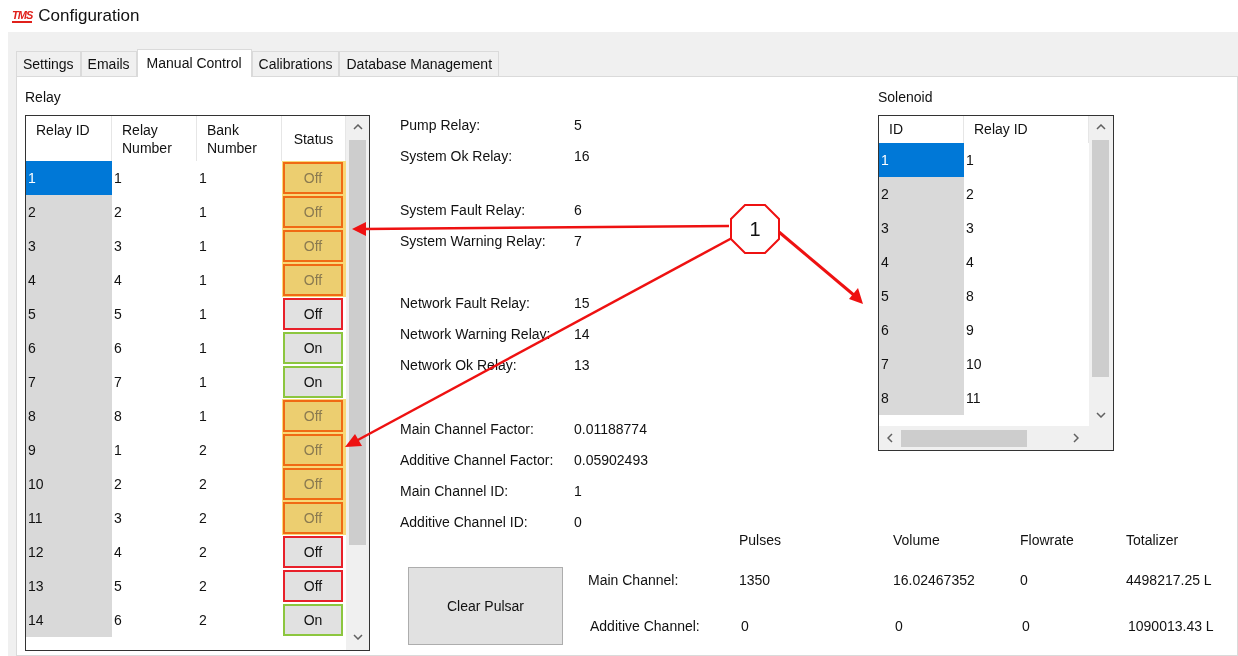 This screenshot has width=1238, height=656. I want to click on scrollbar, so click(357, 383).